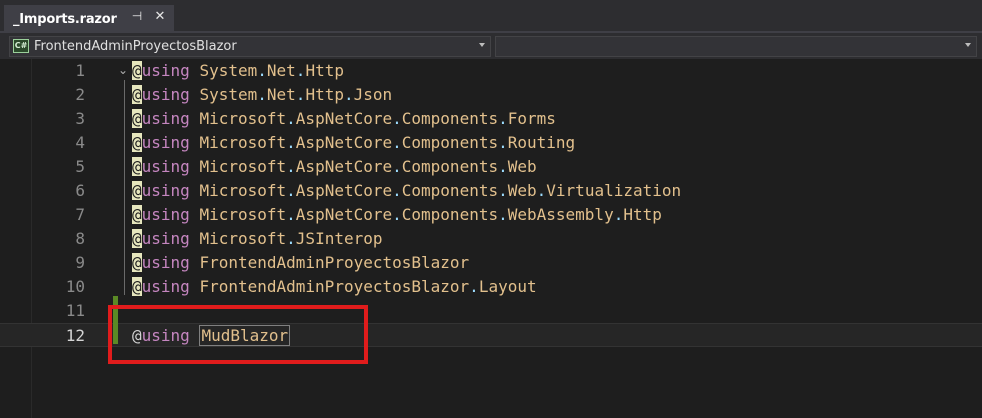  I want to click on project-name: FrontendAdminProyectosBlazor, so click(135, 46).